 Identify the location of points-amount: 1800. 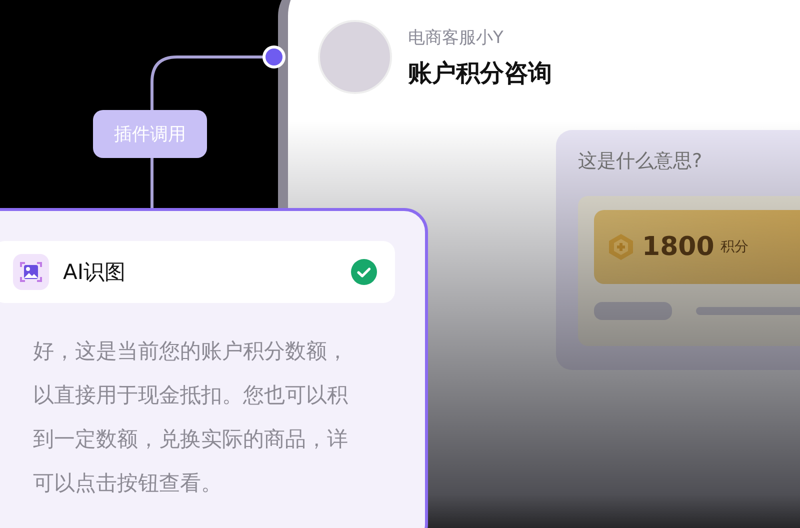
(678, 247).